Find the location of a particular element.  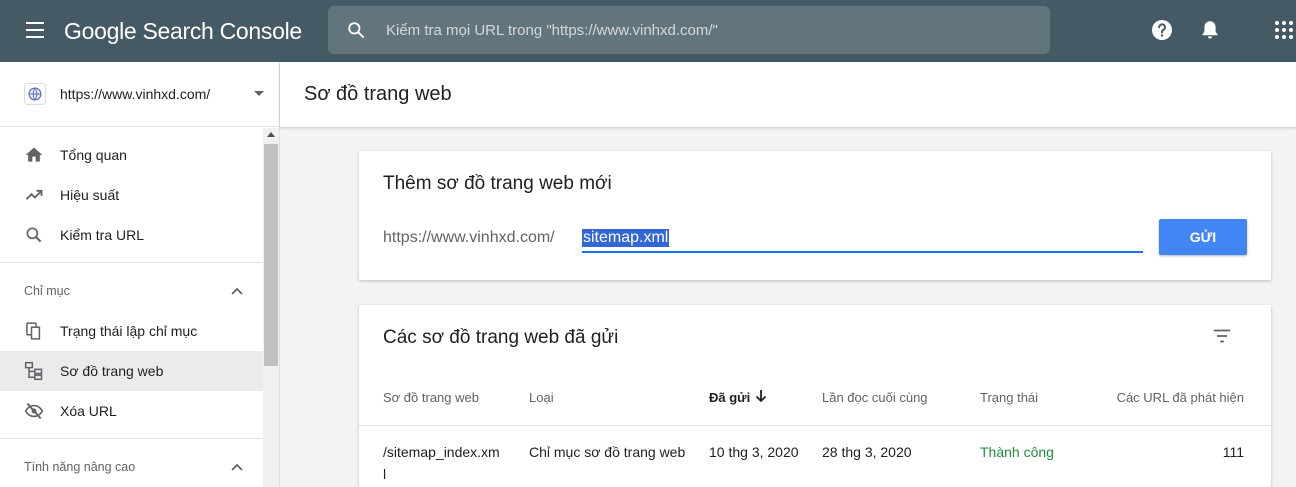

scroll-up-arrow is located at coordinates (271, 134).